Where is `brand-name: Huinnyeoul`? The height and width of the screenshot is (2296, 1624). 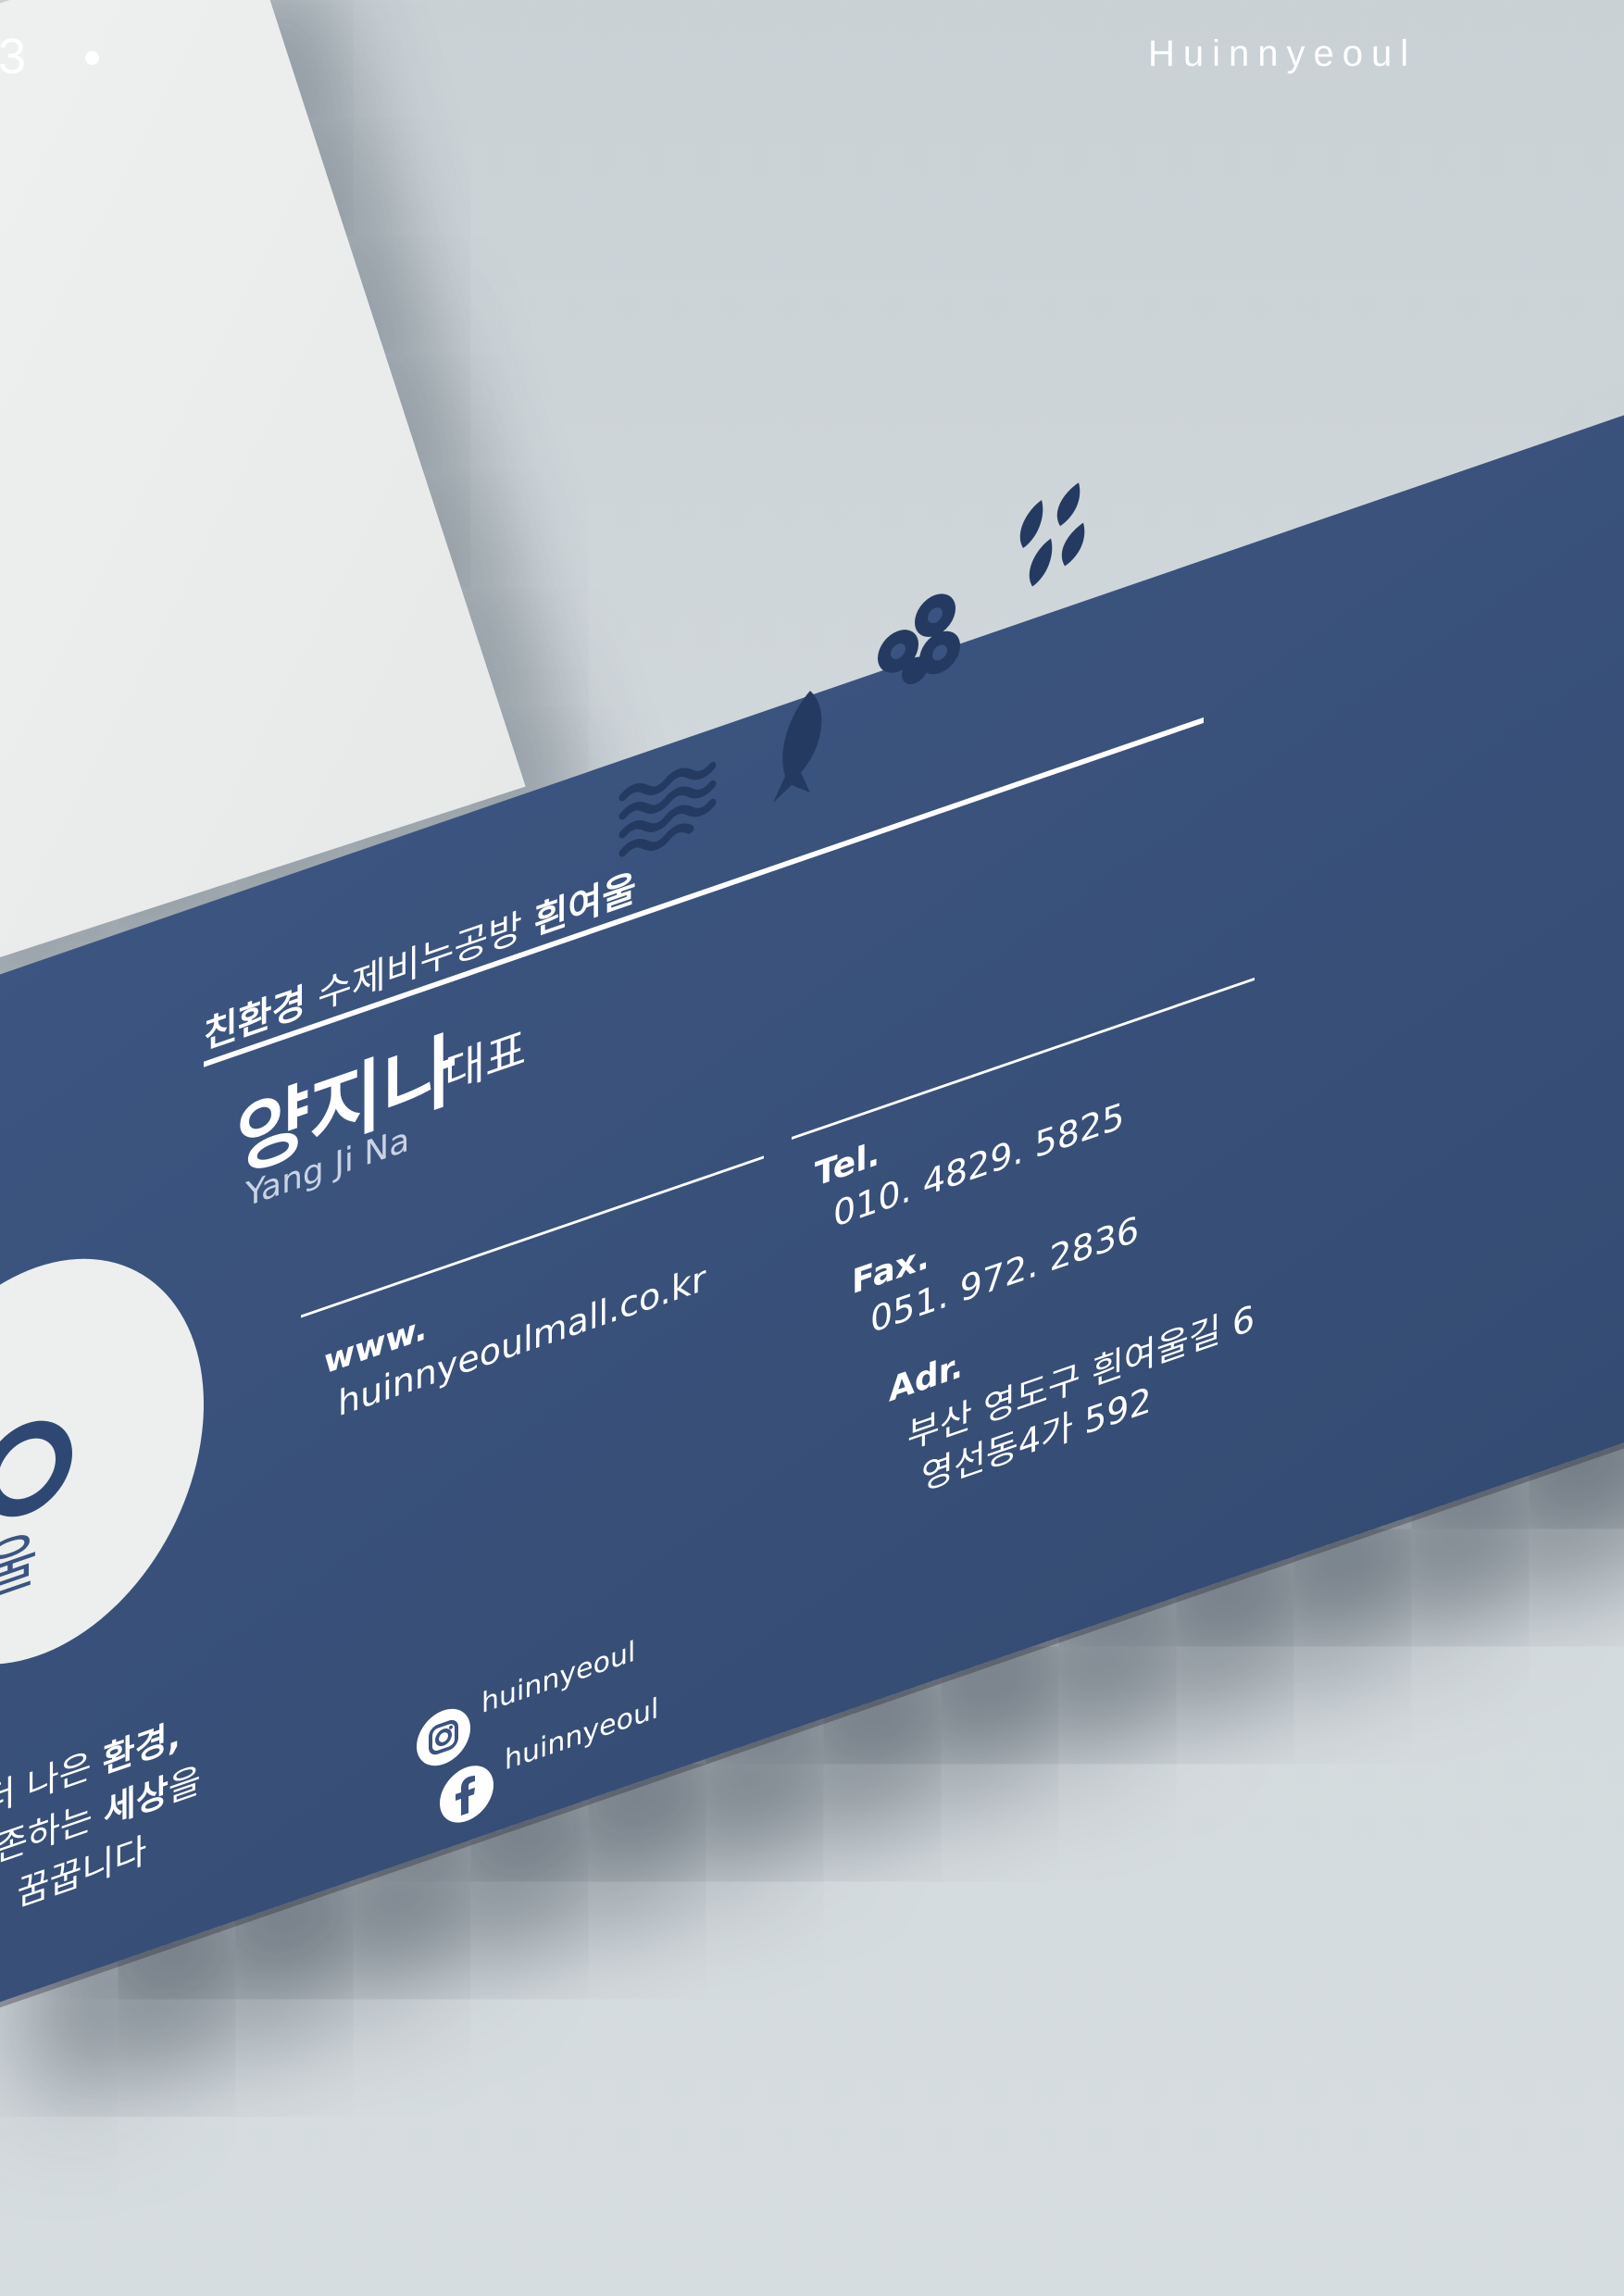 brand-name: Huinnyeoul is located at coordinates (1283, 53).